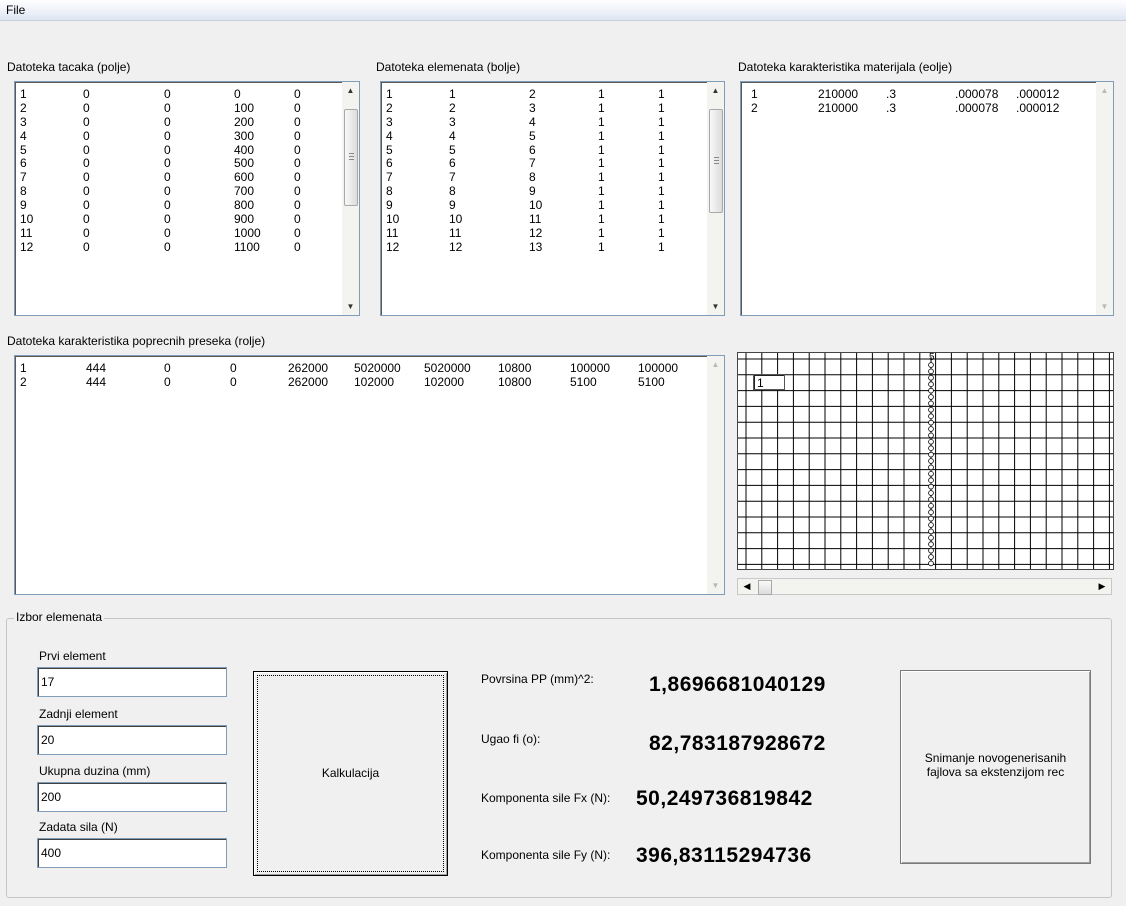 This screenshot has width=1126, height=906. What do you see at coordinates (15, 10) in the screenshot?
I see `menu-file: File` at bounding box center [15, 10].